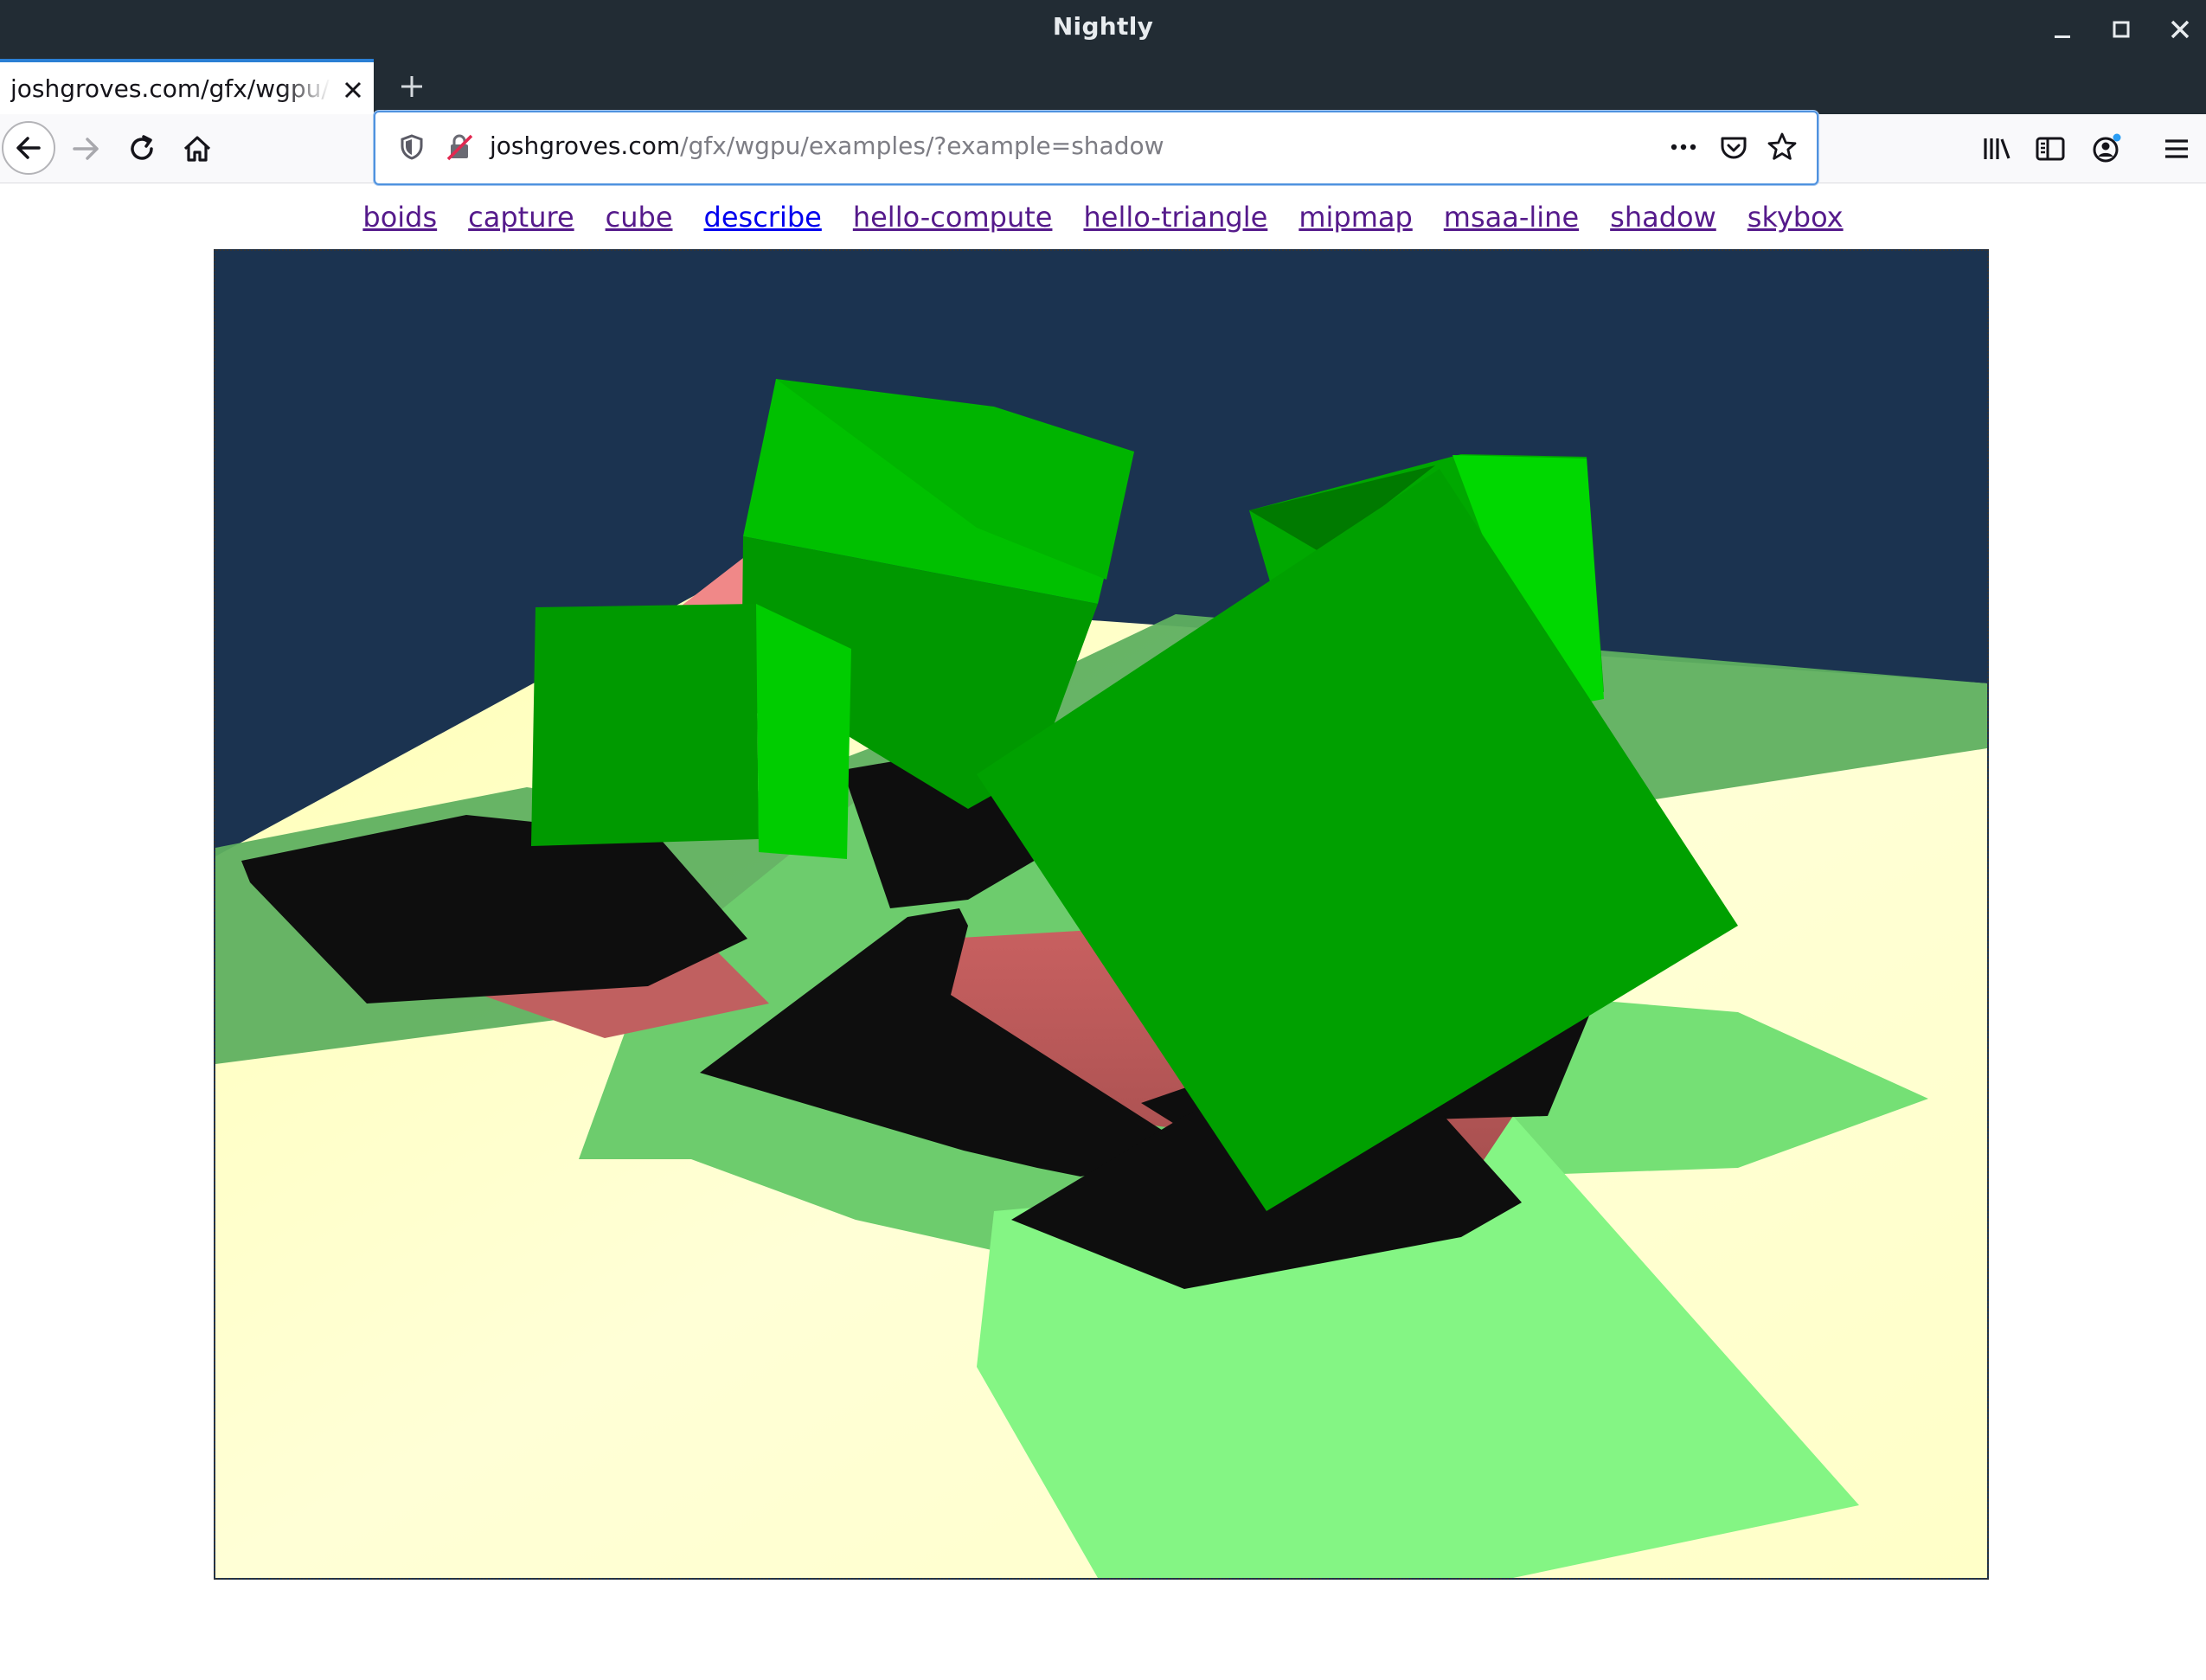 Image resolution: width=2206 pixels, height=1680 pixels. I want to click on window-titlebar: Nightly, so click(1103, 29).